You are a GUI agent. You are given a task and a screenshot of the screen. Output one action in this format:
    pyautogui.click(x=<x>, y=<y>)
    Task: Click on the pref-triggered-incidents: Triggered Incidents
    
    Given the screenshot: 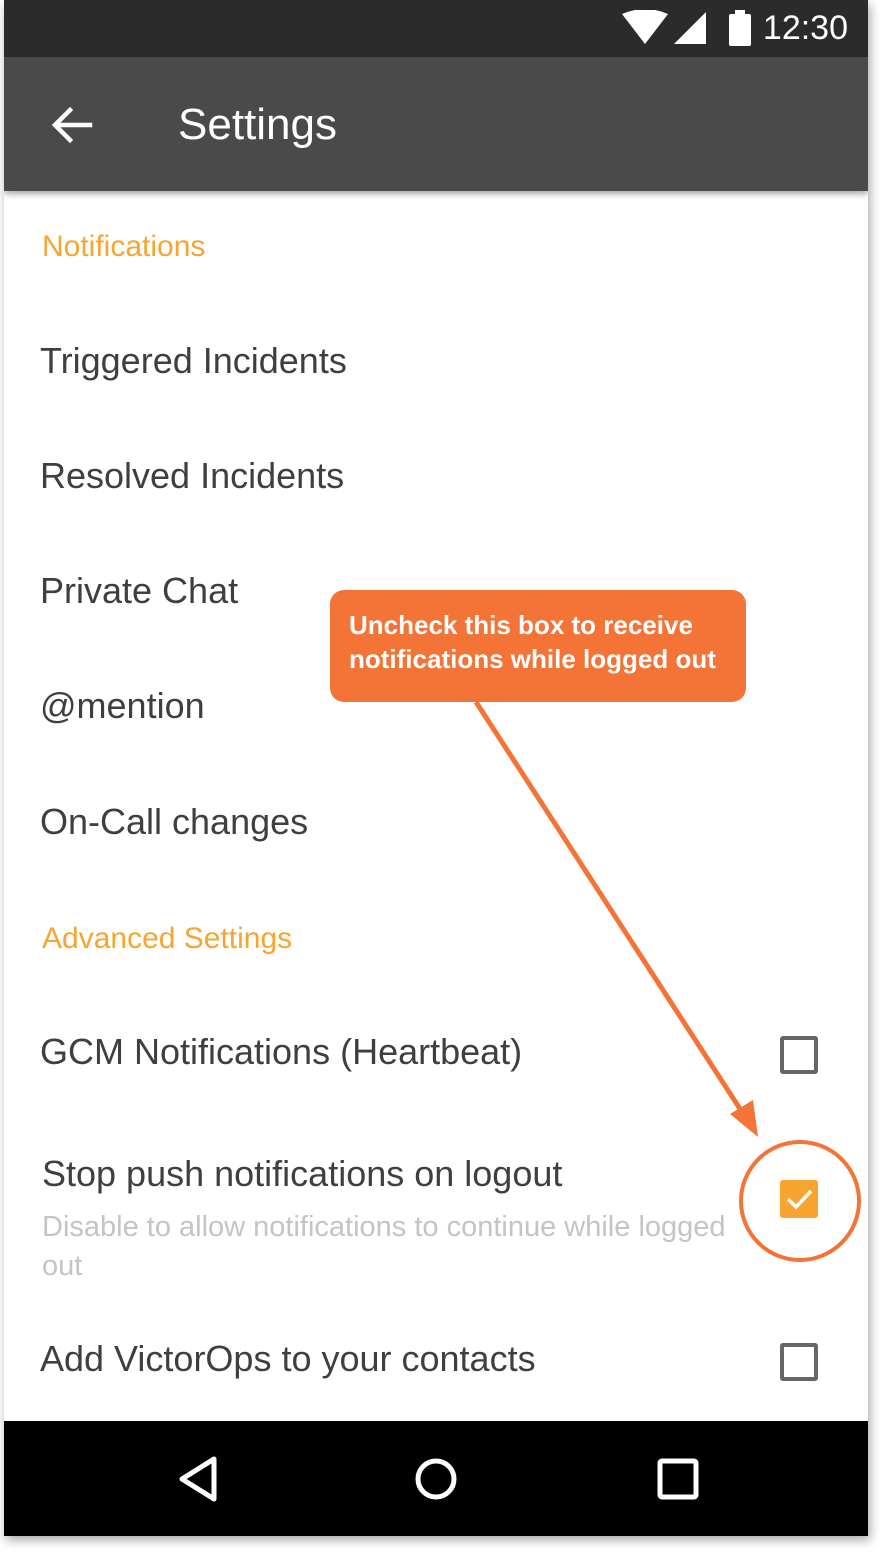 What is the action you would take?
    pyautogui.click(x=436, y=360)
    